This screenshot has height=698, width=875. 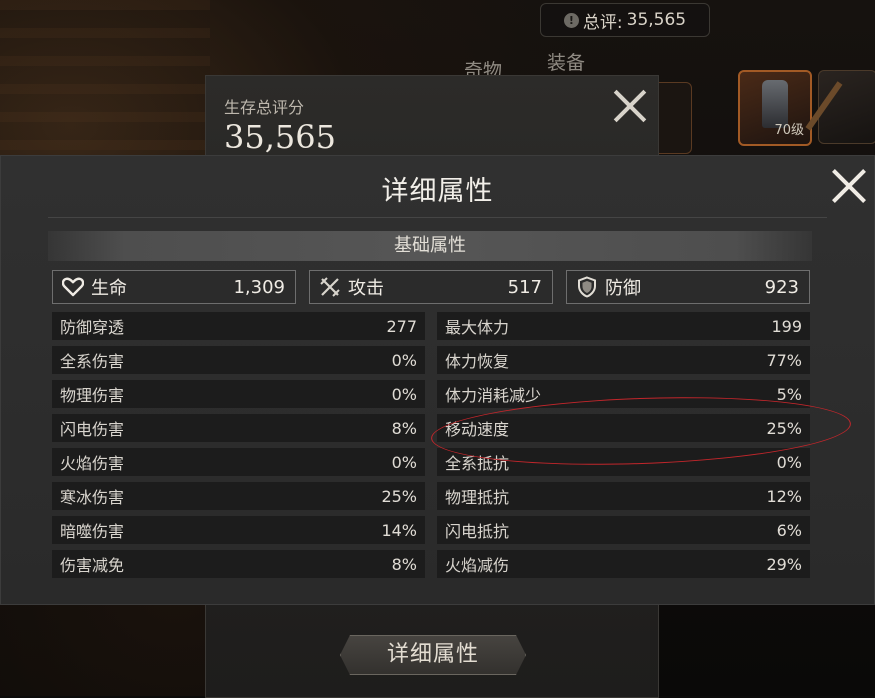 What do you see at coordinates (623, 496) in the screenshot?
I see `attribute-row: 物理抵抗 12%` at bounding box center [623, 496].